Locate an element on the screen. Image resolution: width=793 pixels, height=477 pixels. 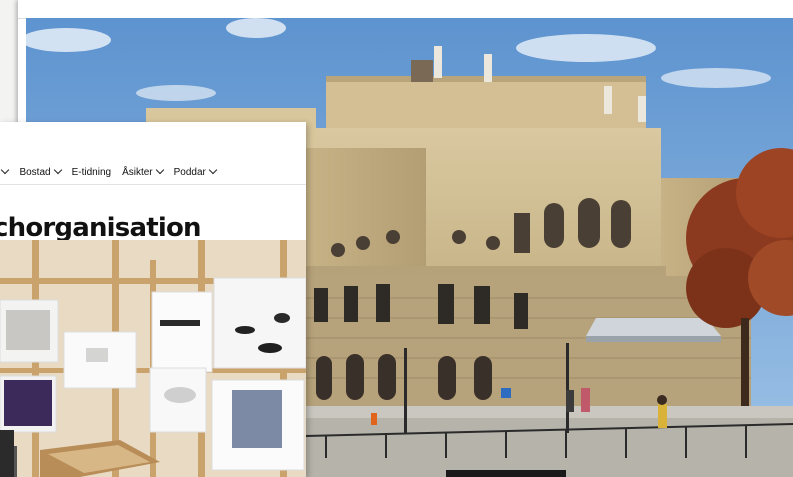
nav-item-e-tidning: E-tidning is located at coordinates (91, 172).